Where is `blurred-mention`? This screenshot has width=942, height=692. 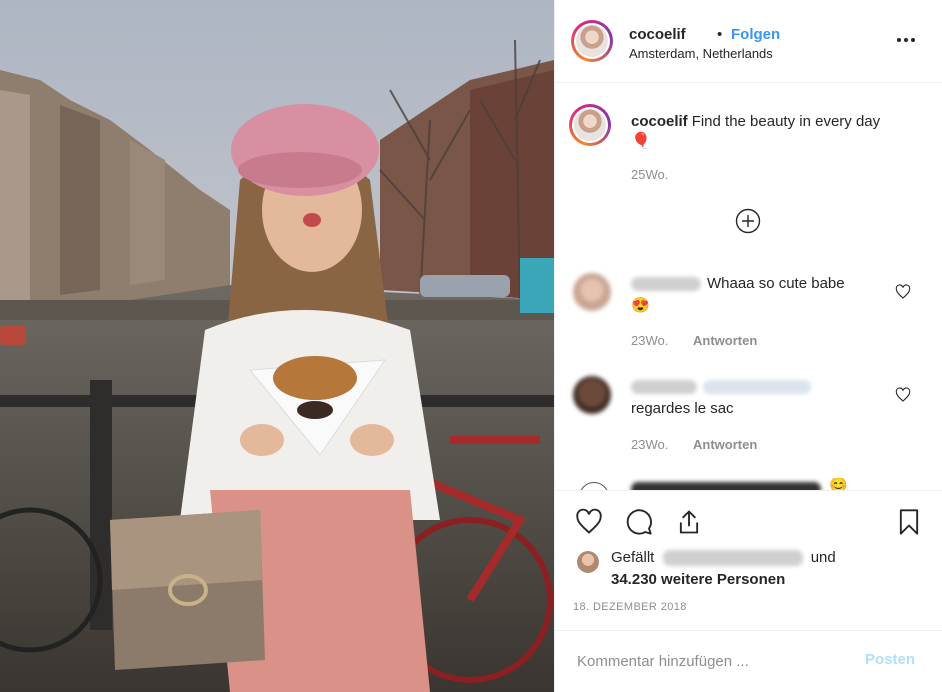 blurred-mention is located at coordinates (757, 387).